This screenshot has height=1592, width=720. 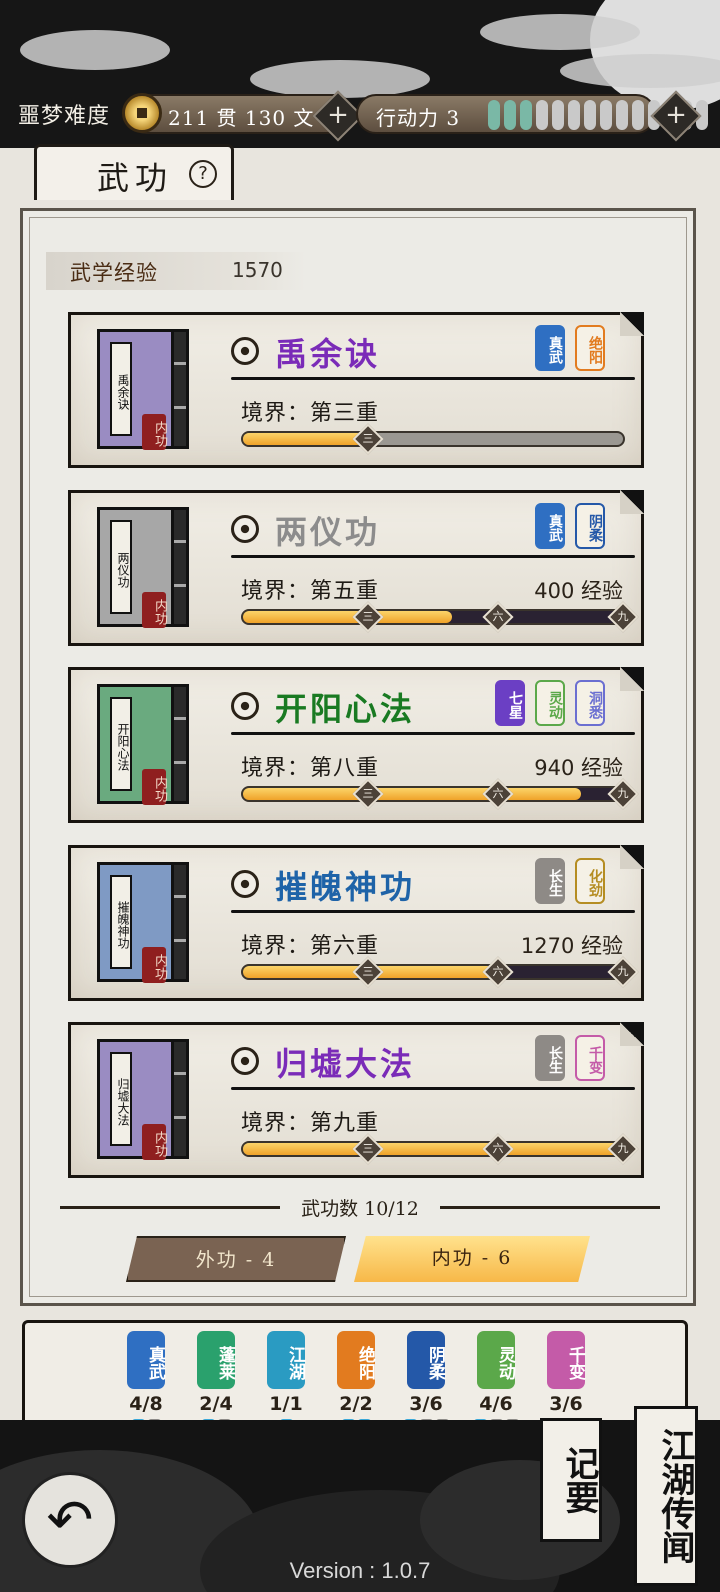 What do you see at coordinates (570, 348) in the screenshot?
I see `skill-tags: 真武 绝阳` at bounding box center [570, 348].